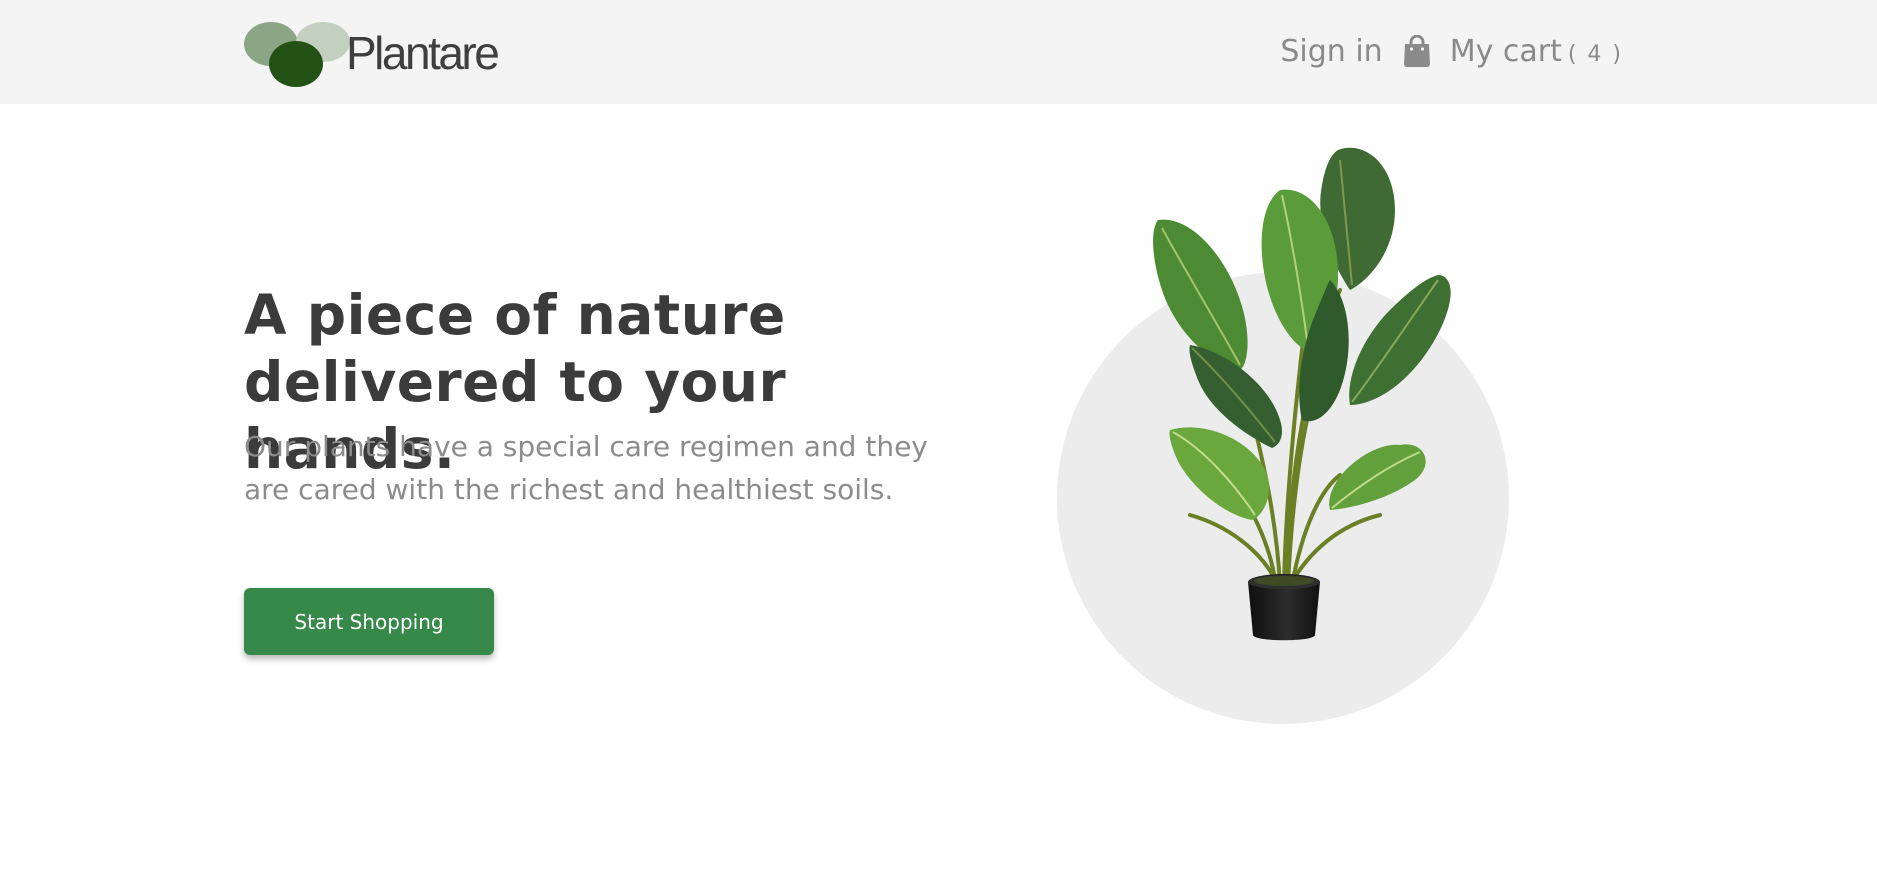  What do you see at coordinates (1417, 51) in the screenshot?
I see `shopping-bag-icon` at bounding box center [1417, 51].